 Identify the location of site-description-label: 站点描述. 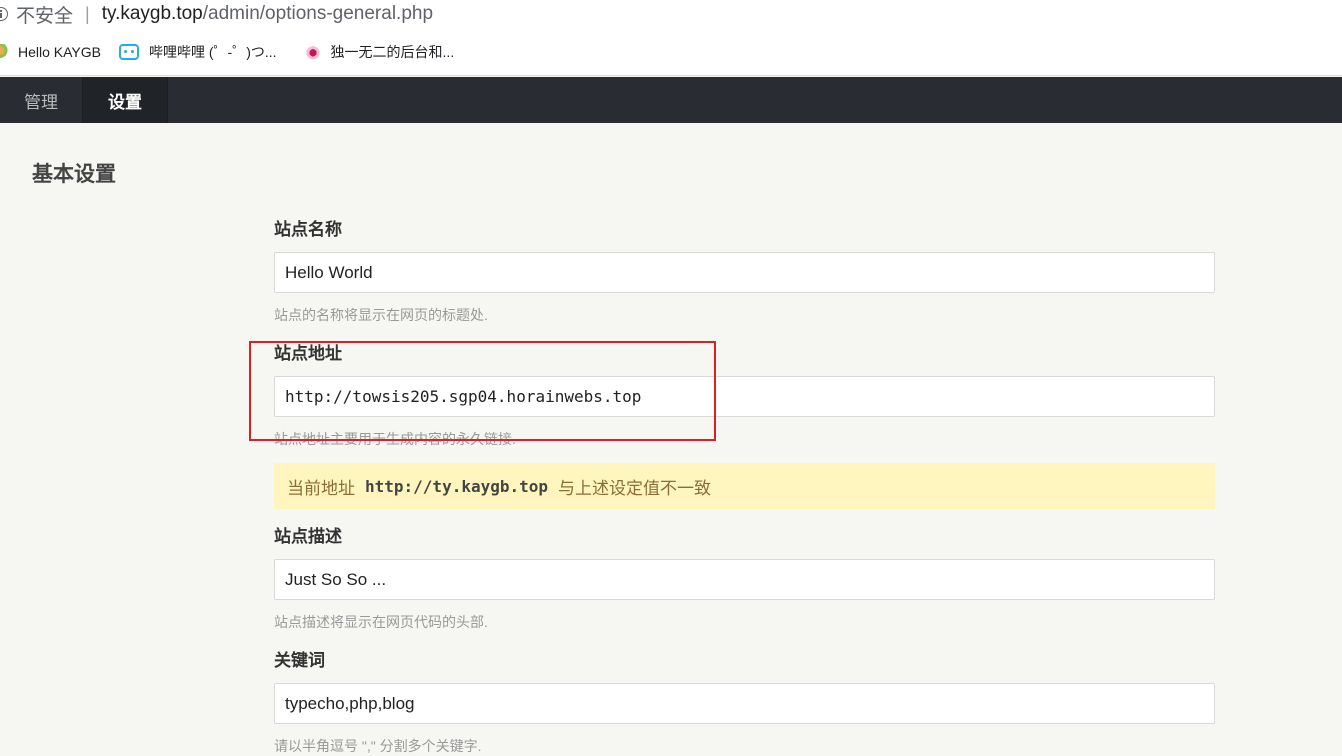
(308, 536).